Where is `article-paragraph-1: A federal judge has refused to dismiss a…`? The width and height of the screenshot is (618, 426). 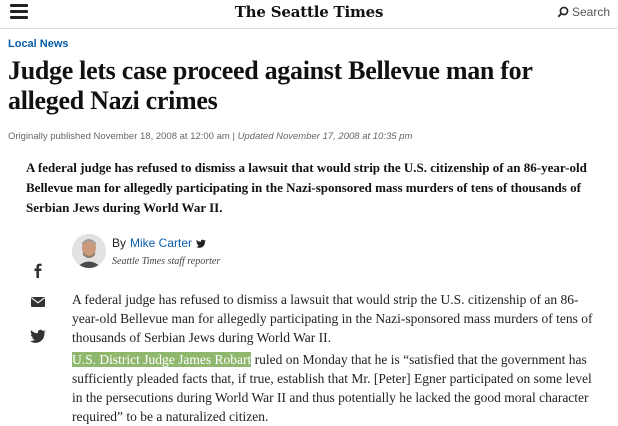
article-paragraph-1: A federal judge has refused to dismiss a… is located at coordinates (332, 318).